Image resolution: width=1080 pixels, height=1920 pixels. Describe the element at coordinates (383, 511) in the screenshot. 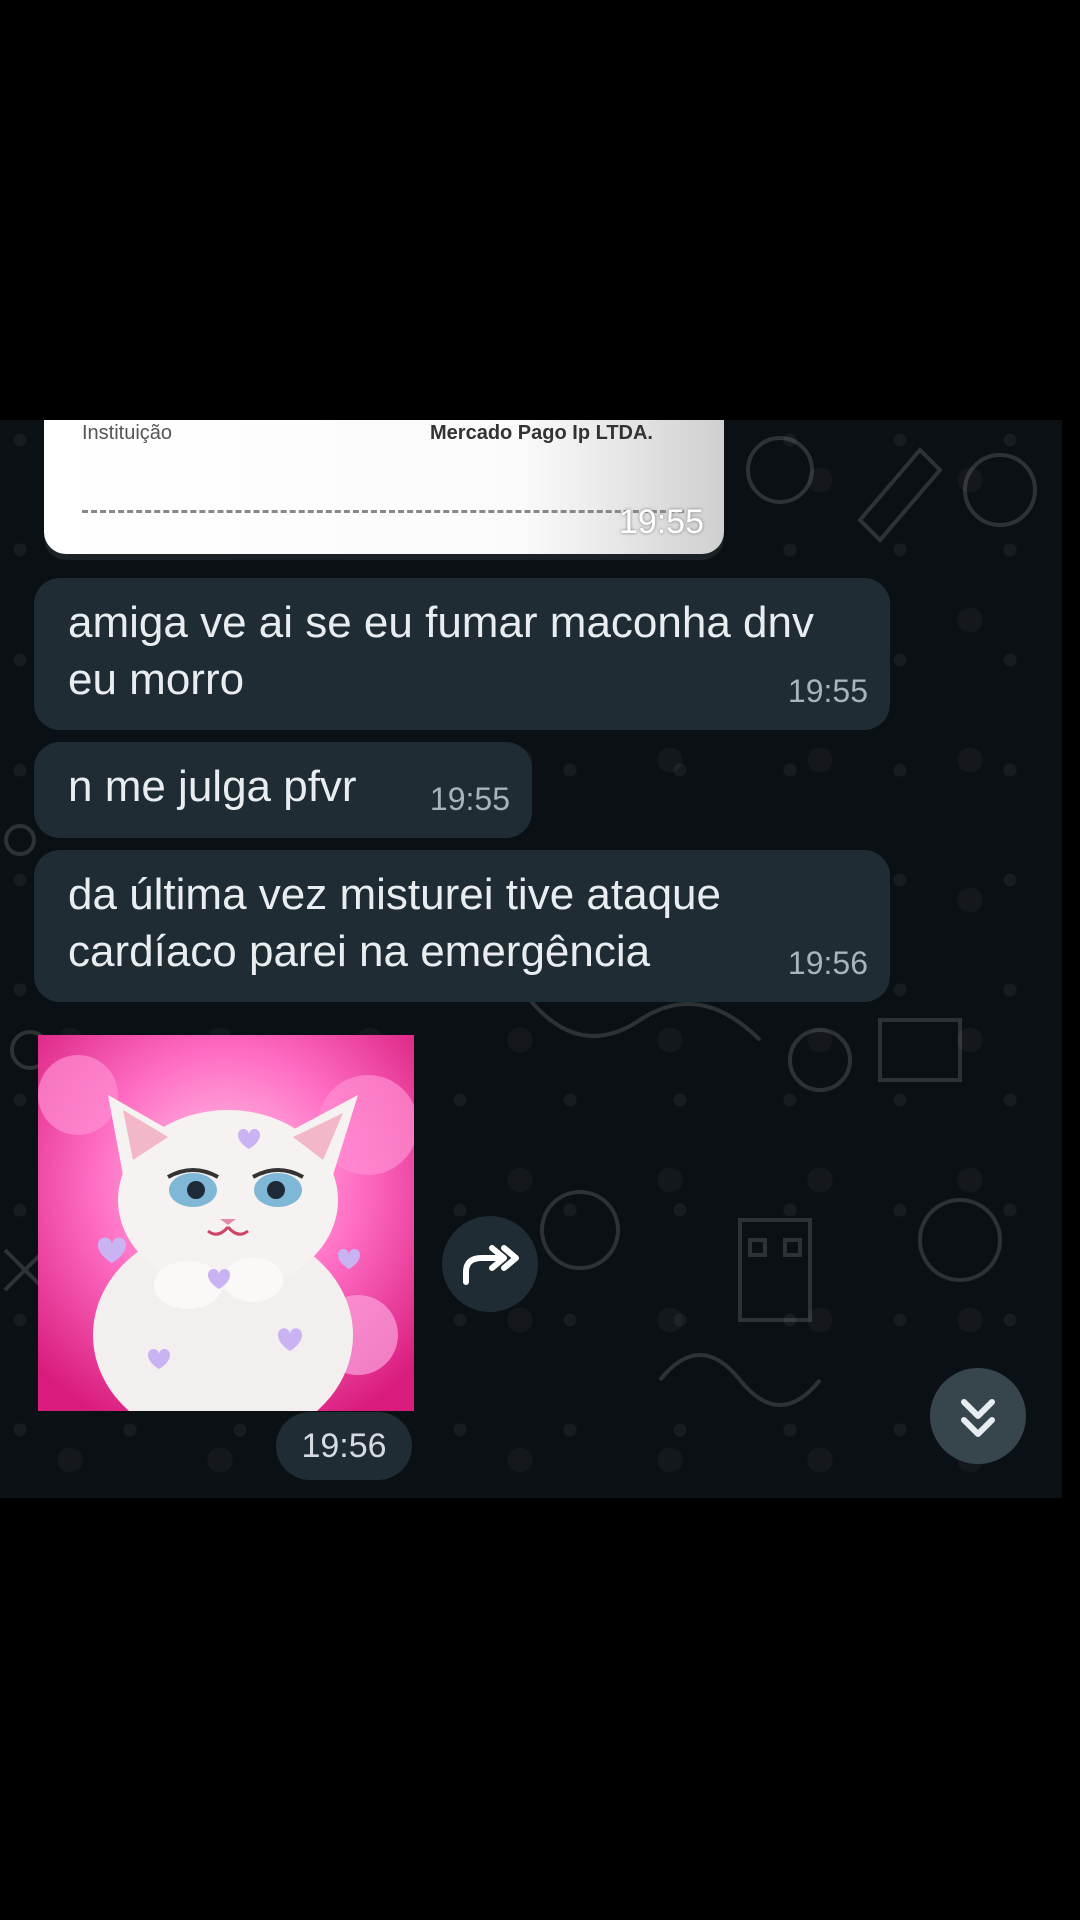

I see `receipt-divider` at that location.